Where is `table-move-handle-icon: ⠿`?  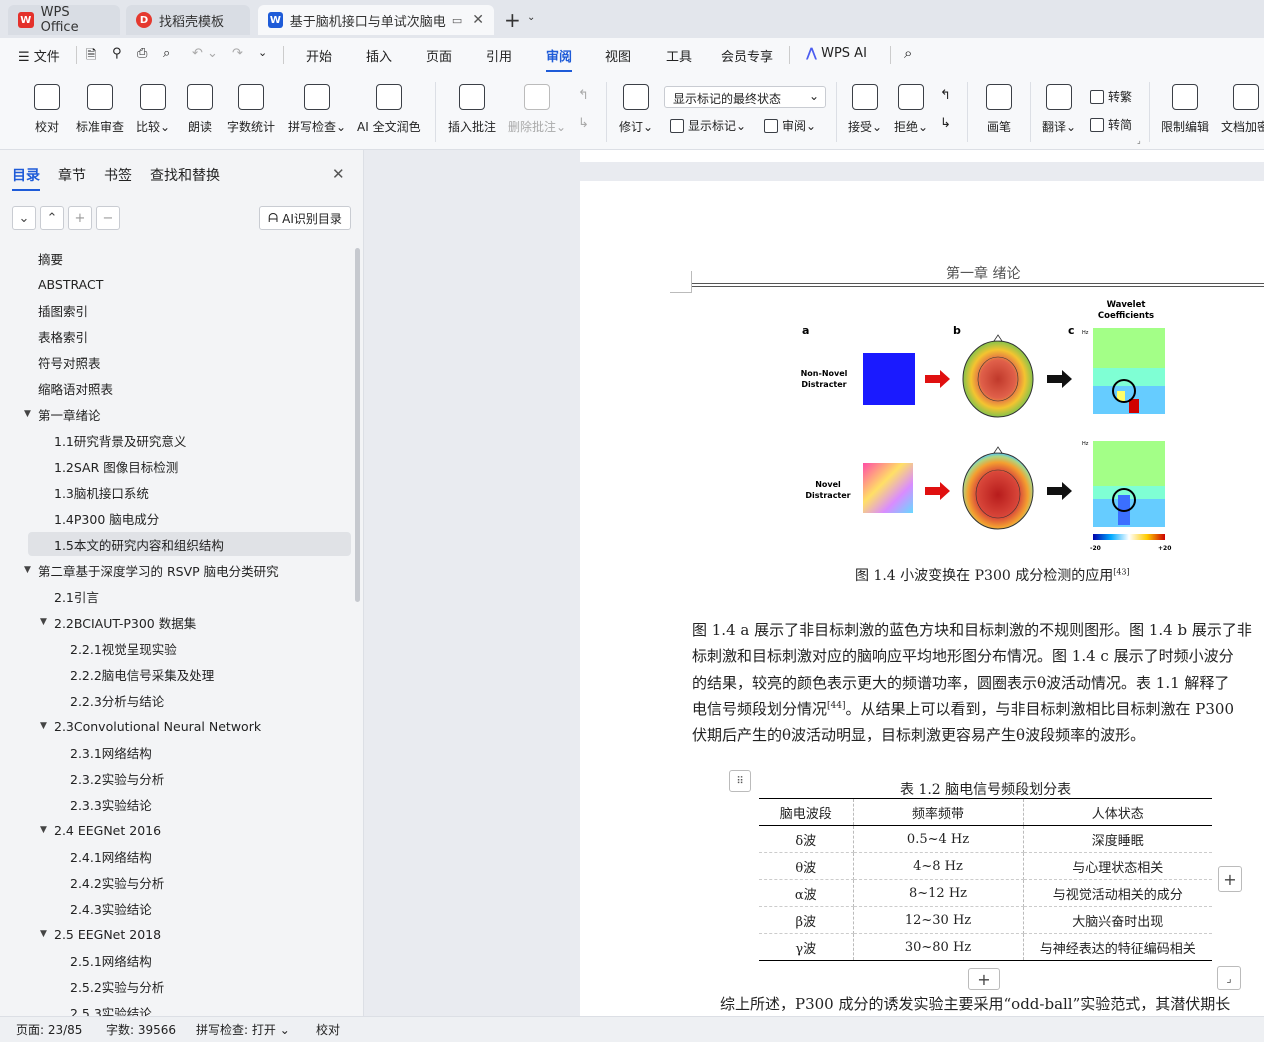
table-move-handle-icon: ⠿ is located at coordinates (740, 781).